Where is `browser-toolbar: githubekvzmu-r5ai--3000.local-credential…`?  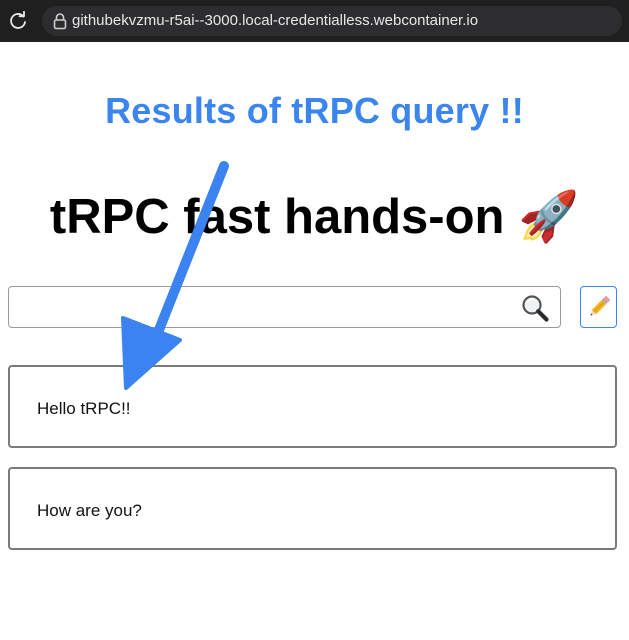
browser-toolbar: githubekvzmu-r5ai--3000.local-credential… is located at coordinates (314, 21).